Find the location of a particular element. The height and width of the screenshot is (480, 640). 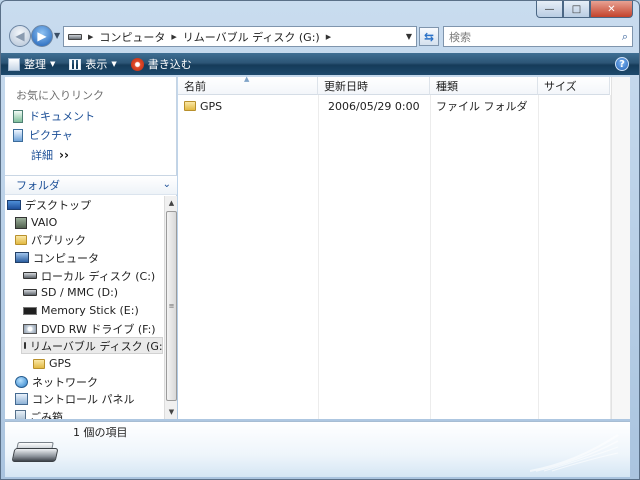

folders-label: フォルダ is located at coordinates (38, 185).